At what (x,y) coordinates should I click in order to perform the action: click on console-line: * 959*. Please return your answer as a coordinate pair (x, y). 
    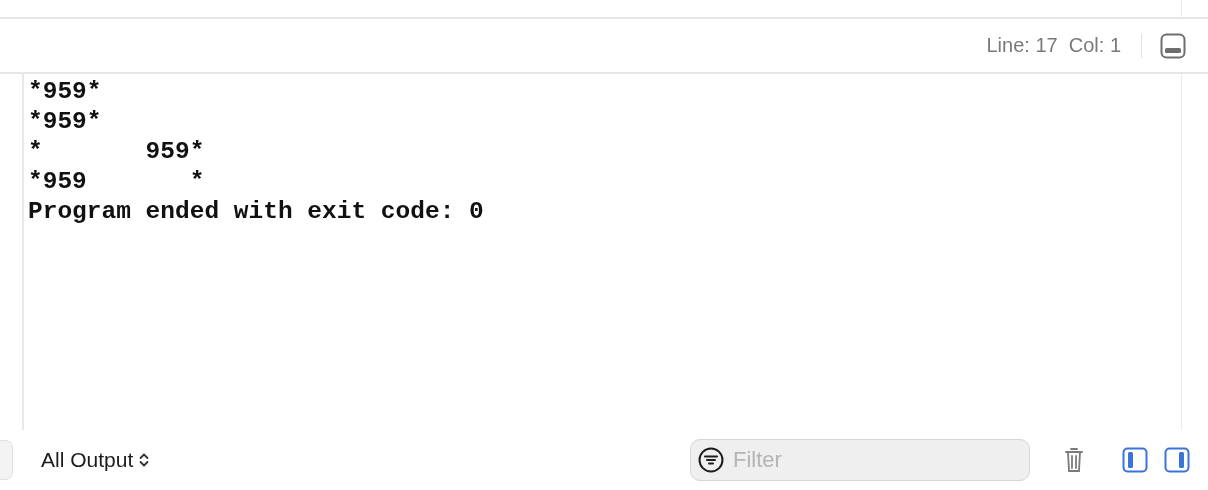
    Looking at the image, I should click on (116, 152).